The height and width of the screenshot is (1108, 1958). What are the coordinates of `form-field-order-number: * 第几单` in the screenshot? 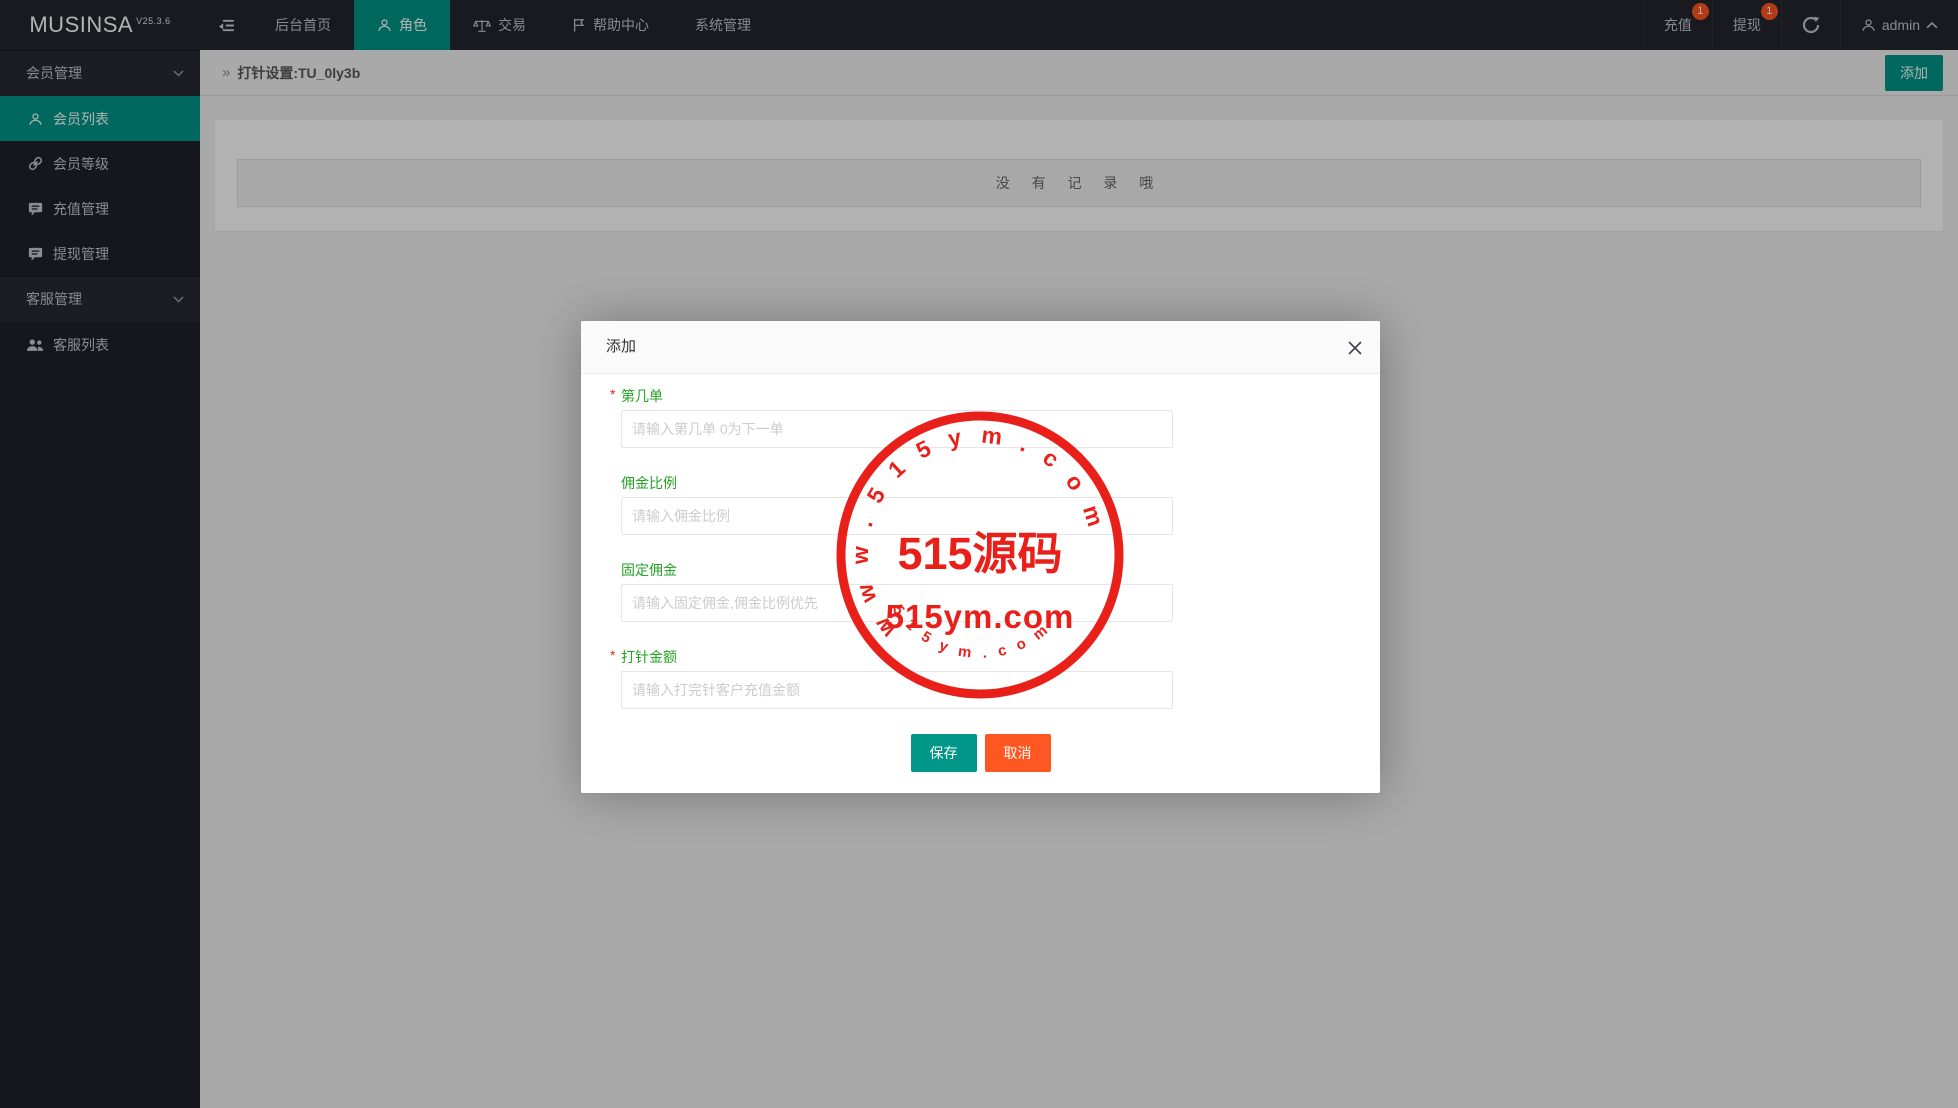 It's located at (975, 417).